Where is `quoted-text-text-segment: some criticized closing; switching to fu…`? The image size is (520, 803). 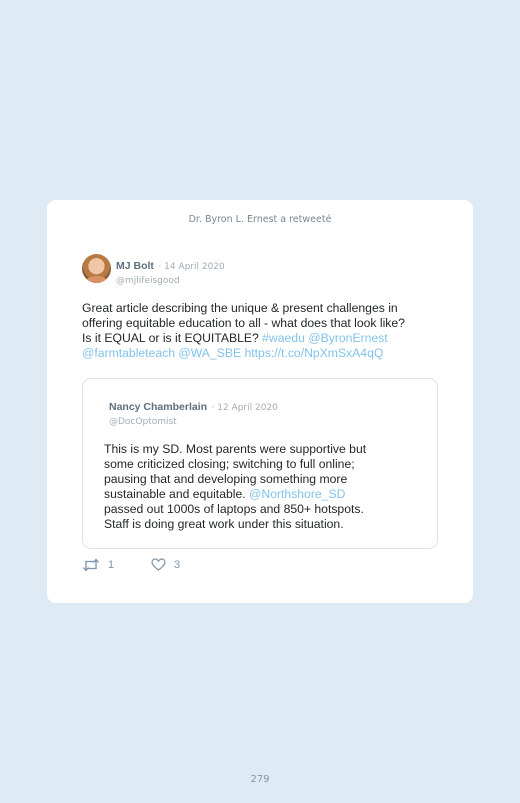
quoted-text-text-segment: some criticized closing; switching to fu… is located at coordinates (229, 464).